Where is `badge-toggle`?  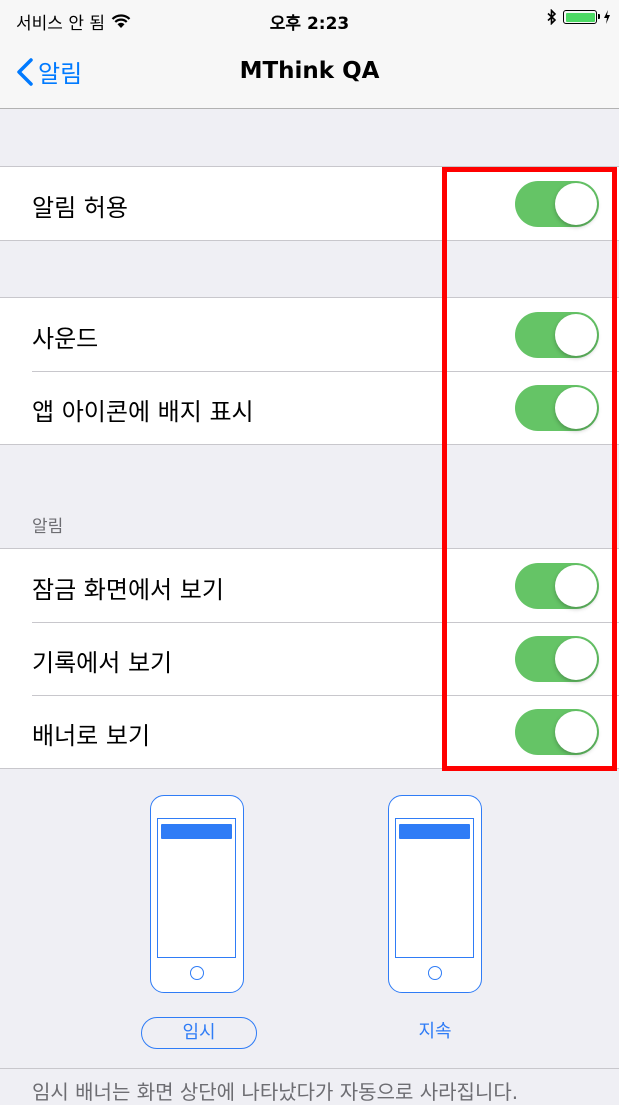
badge-toggle is located at coordinates (557, 408).